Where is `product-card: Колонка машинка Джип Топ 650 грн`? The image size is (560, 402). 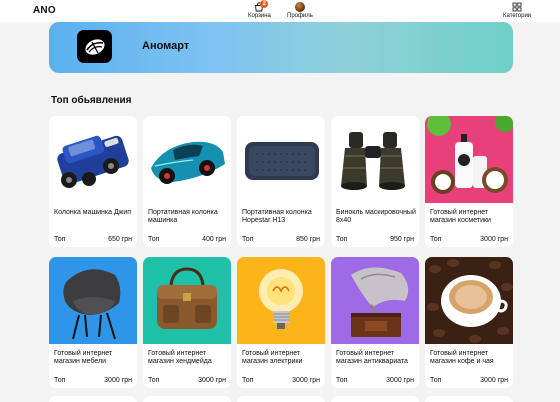
product-card: Колонка машинка Джип Топ 650 грн is located at coordinates (93, 181).